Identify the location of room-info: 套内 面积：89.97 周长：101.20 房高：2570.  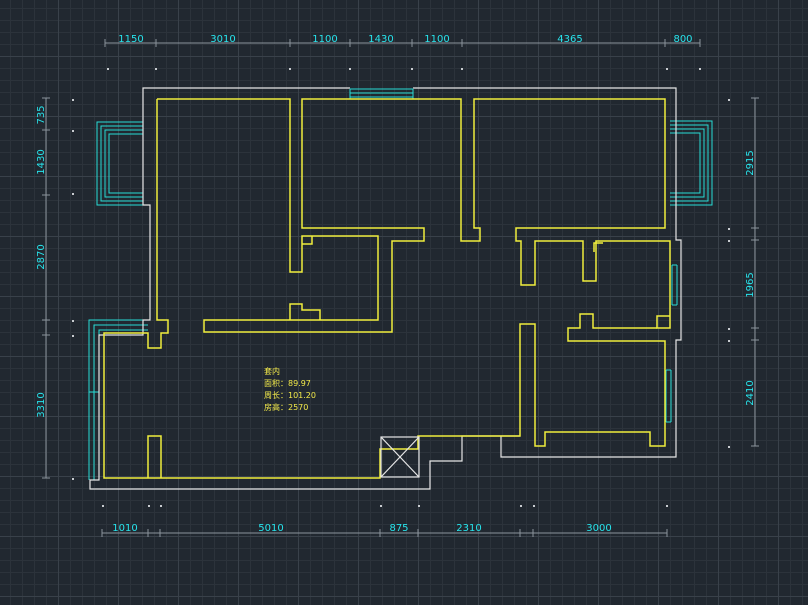
(290, 389).